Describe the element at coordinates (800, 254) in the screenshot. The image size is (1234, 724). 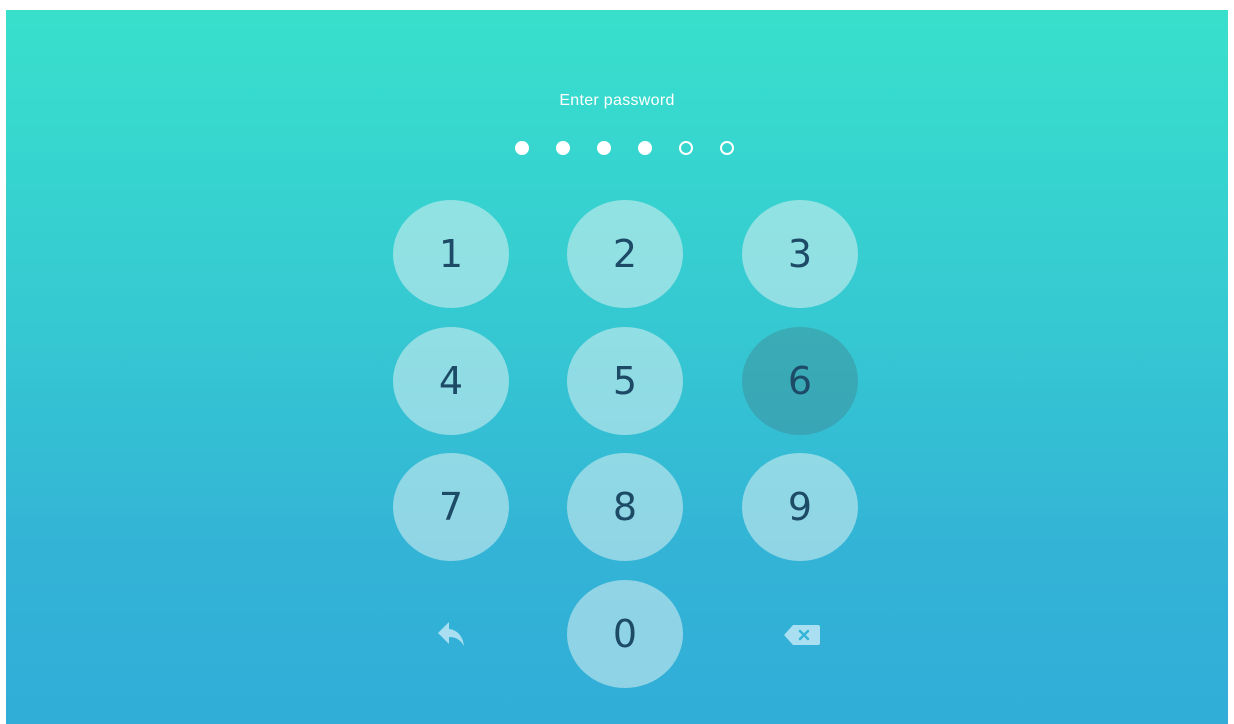
I see `key-3: 3` at that location.